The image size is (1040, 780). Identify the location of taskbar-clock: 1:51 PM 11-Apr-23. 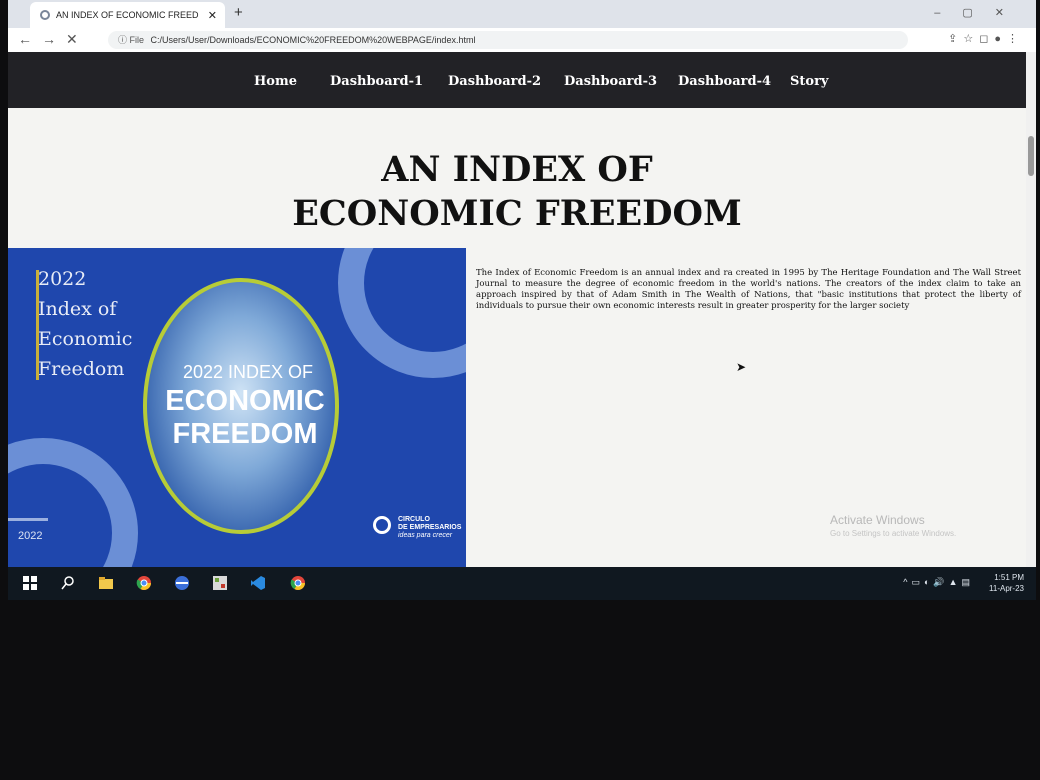
(1006, 583).